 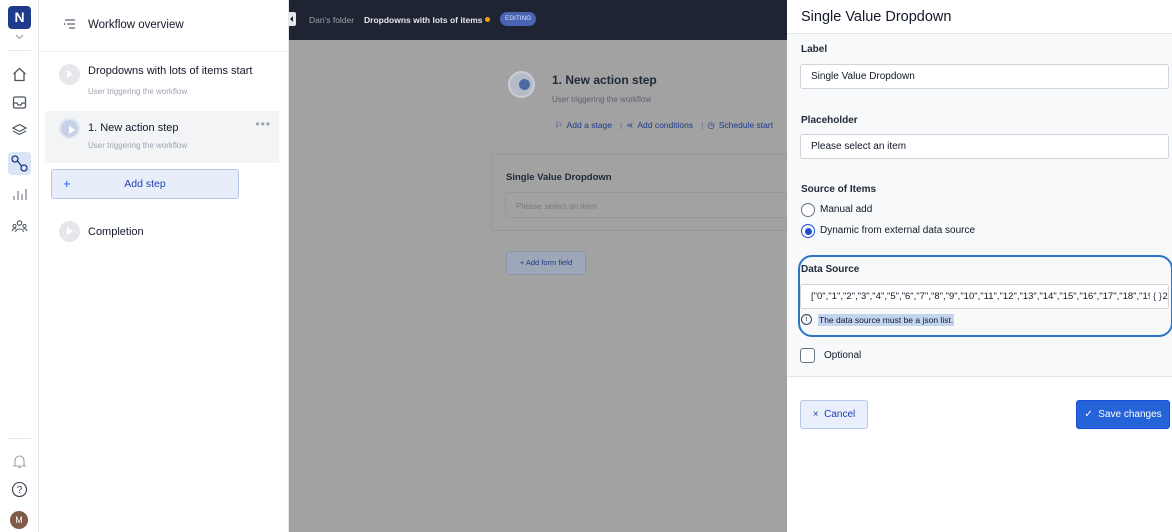 What do you see at coordinates (19, 461) in the screenshot?
I see `bell-icon` at bounding box center [19, 461].